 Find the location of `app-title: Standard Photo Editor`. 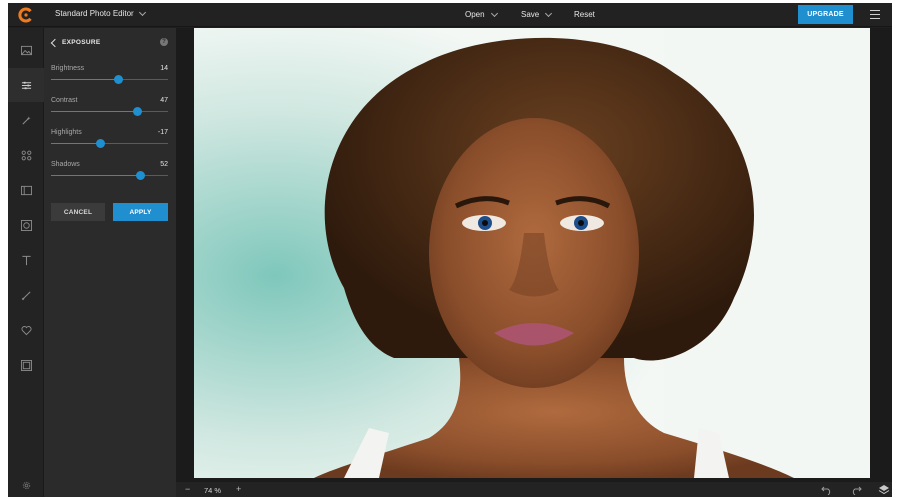

app-title: Standard Photo Editor is located at coordinates (94, 13).